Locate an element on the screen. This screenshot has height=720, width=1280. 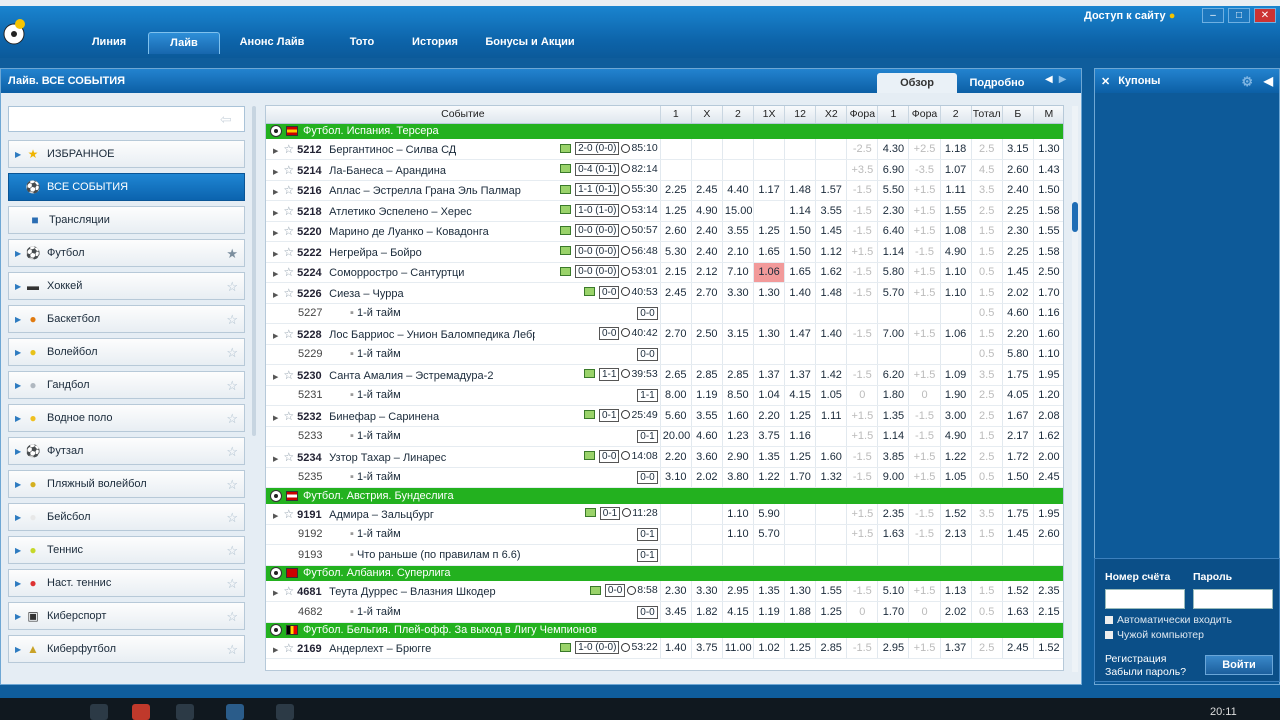
odds-cell: 2.45 is located at coordinates (1018, 648).